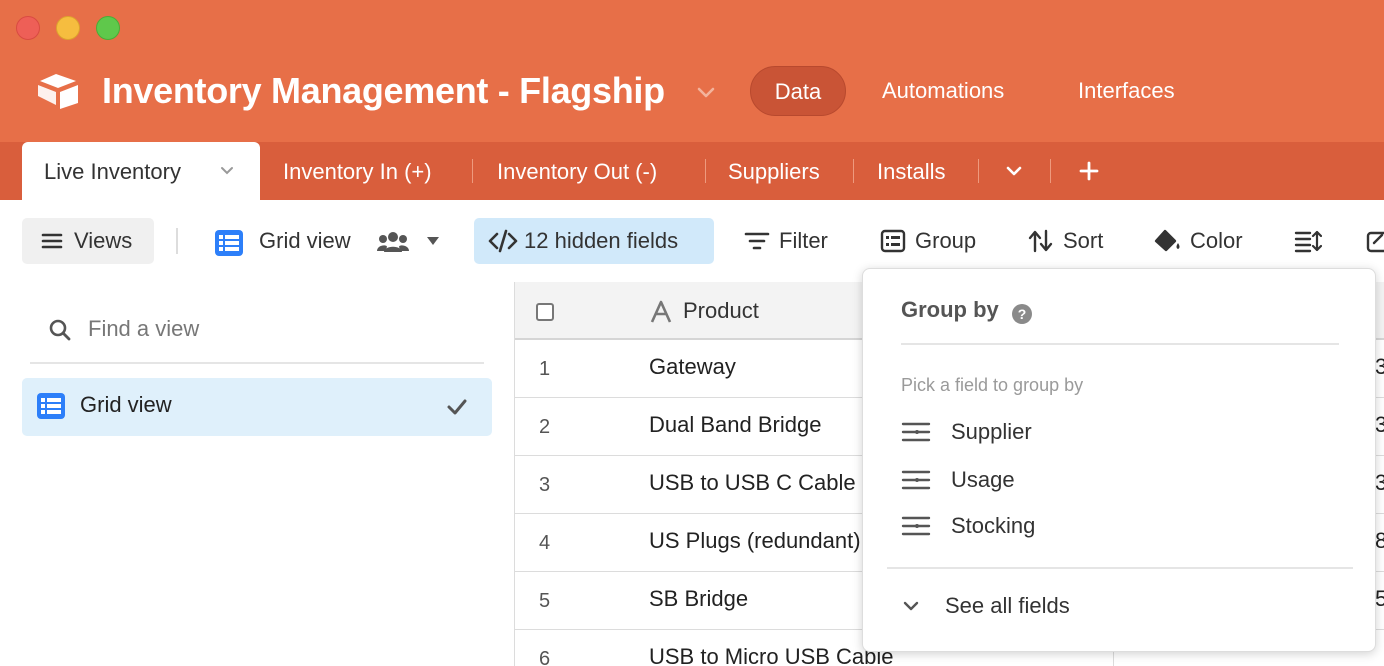 This screenshot has width=1384, height=666. I want to click on row-number: 6, so click(545, 657).